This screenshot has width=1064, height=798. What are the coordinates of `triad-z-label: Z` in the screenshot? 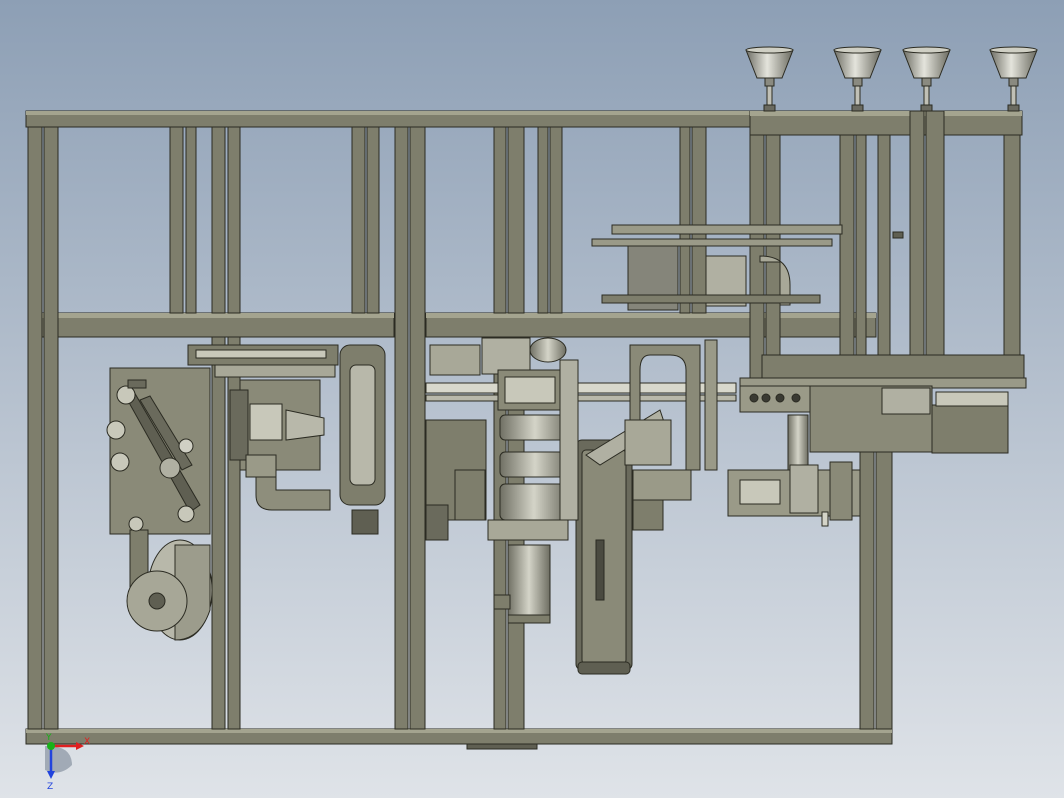 It's located at (50, 787).